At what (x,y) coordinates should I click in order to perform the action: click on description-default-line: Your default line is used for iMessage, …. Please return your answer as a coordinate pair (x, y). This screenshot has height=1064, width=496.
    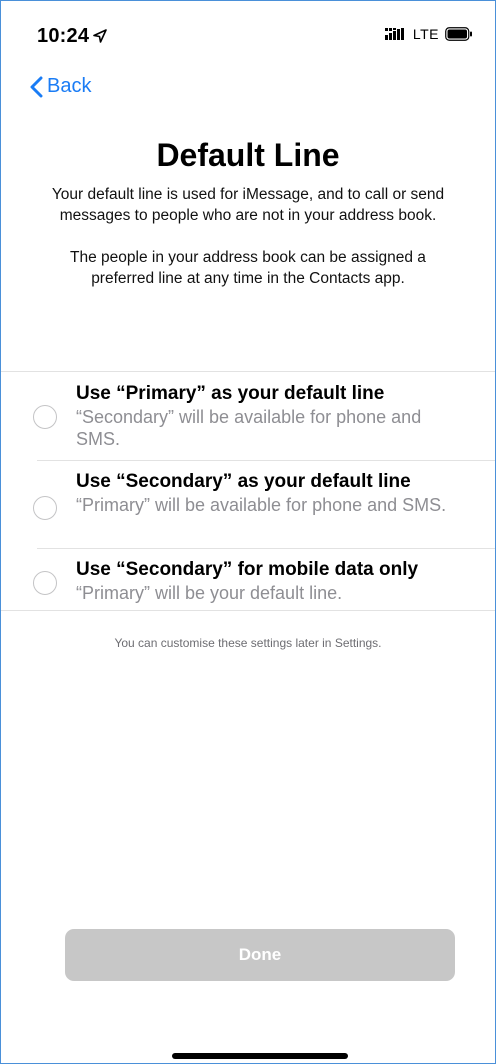
    Looking at the image, I should click on (248, 205).